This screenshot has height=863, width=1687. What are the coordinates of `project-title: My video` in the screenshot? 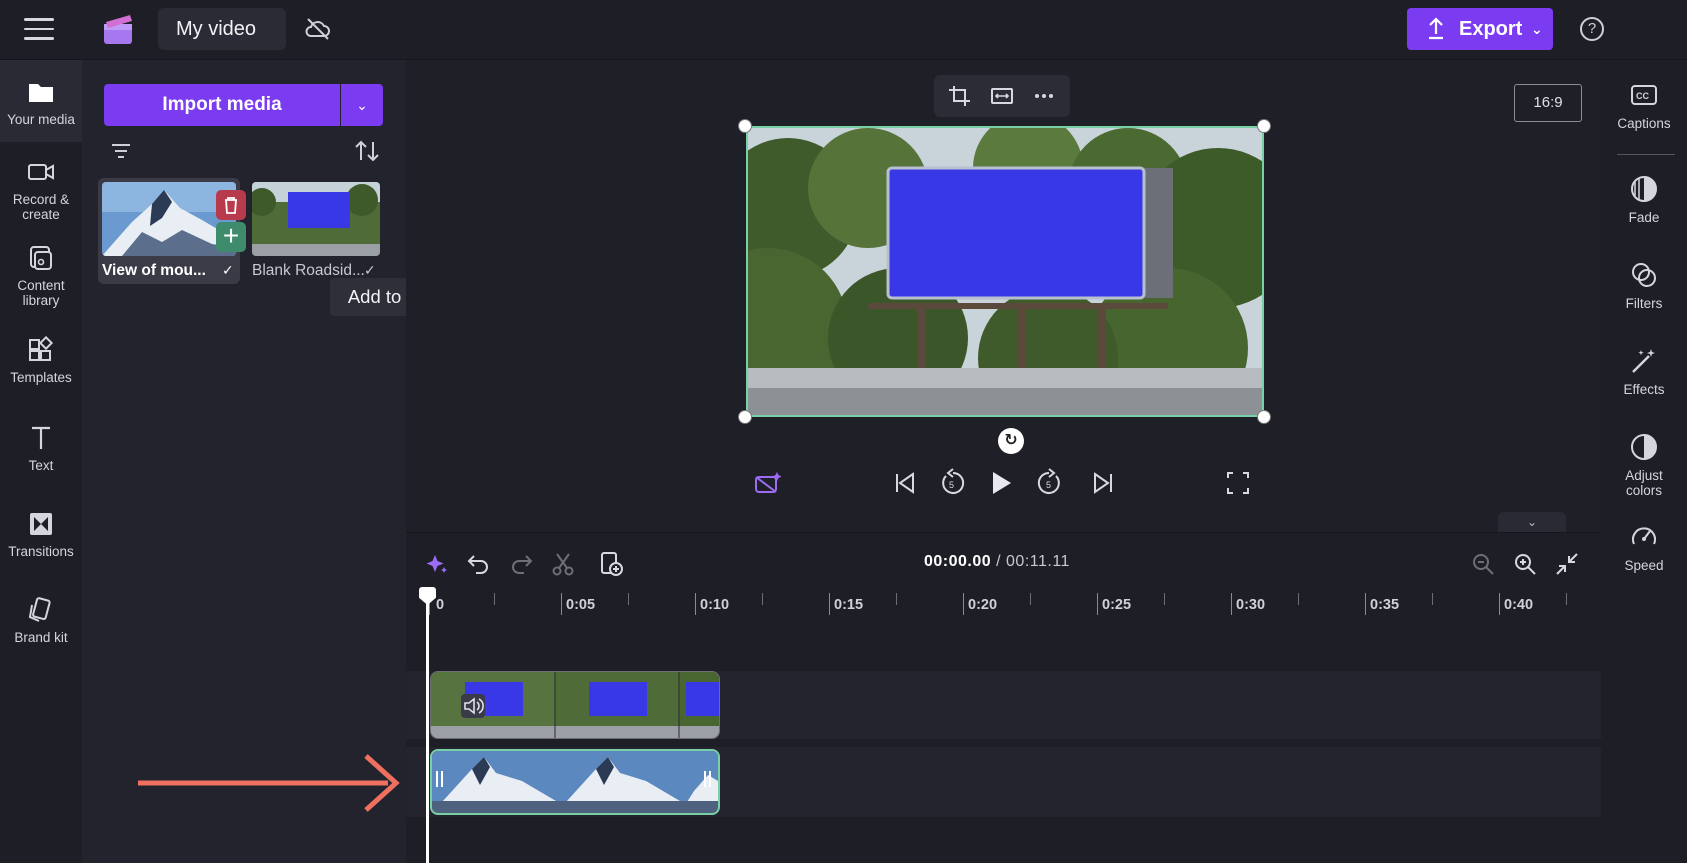 It's located at (222, 29).